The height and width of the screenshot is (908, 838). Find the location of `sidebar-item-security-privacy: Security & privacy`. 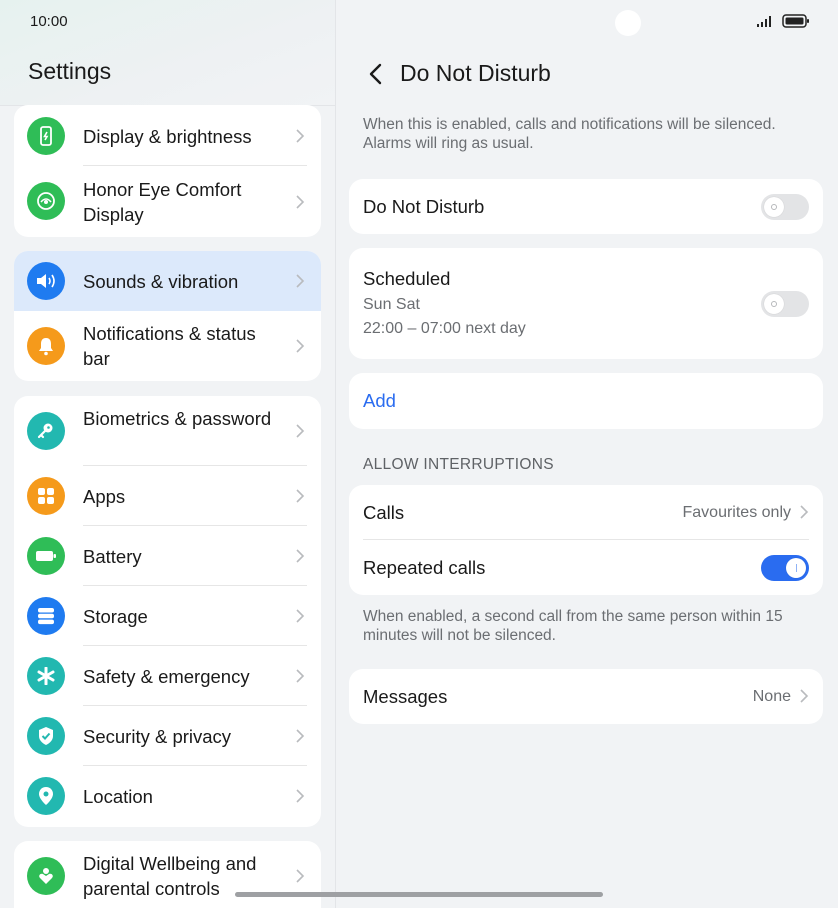

sidebar-item-security-privacy: Security & privacy is located at coordinates (167, 736).